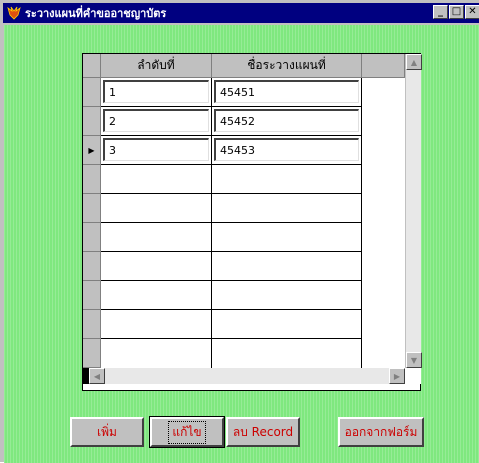  Describe the element at coordinates (241, 13) in the screenshot. I see `title-bar: ระวางแผนที่คำขออาชญาบัตร _ □ ✕` at that location.